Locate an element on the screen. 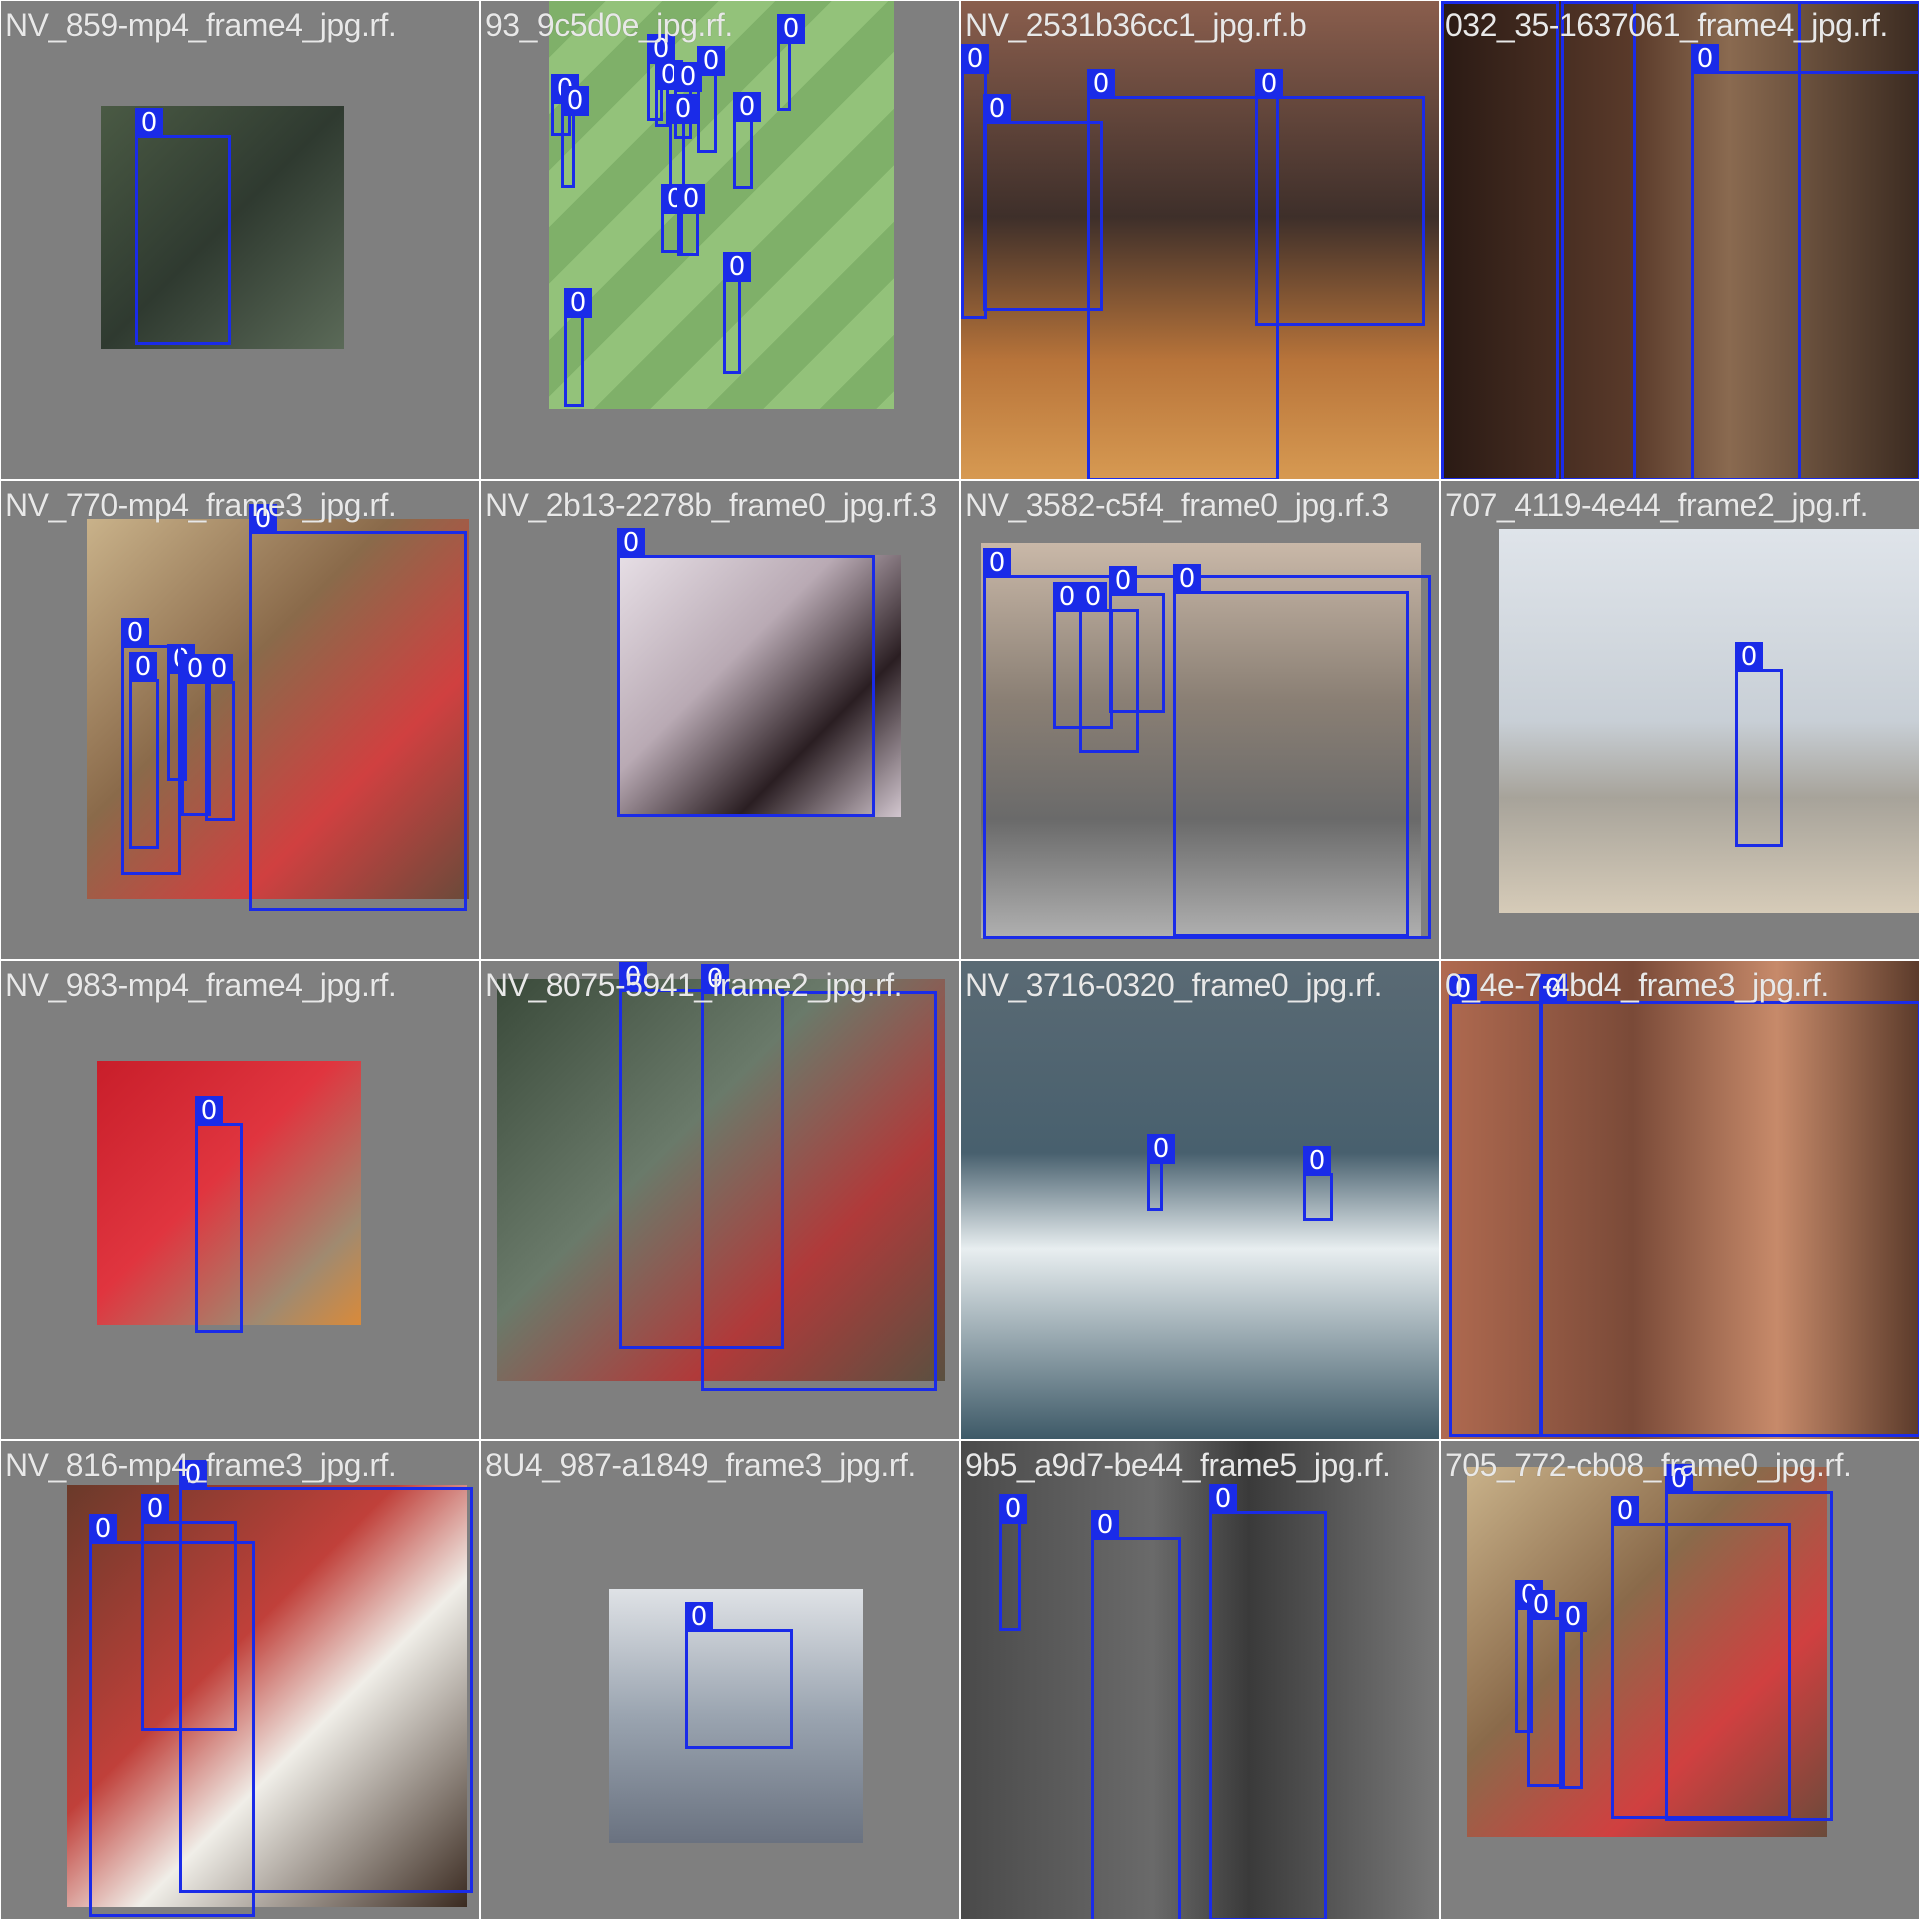  result-tile: 0 707_4119-4e44_frame2_jpg.rf. is located at coordinates (1680, 720).